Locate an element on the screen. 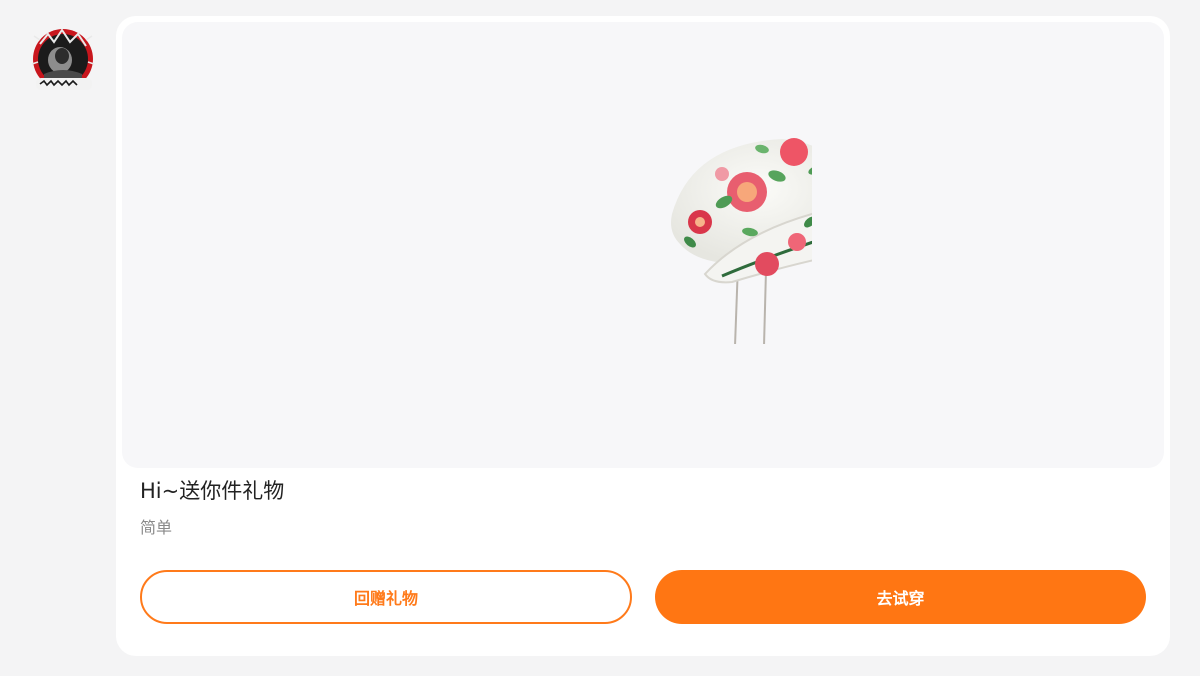  avatar-icon is located at coordinates (63, 59).